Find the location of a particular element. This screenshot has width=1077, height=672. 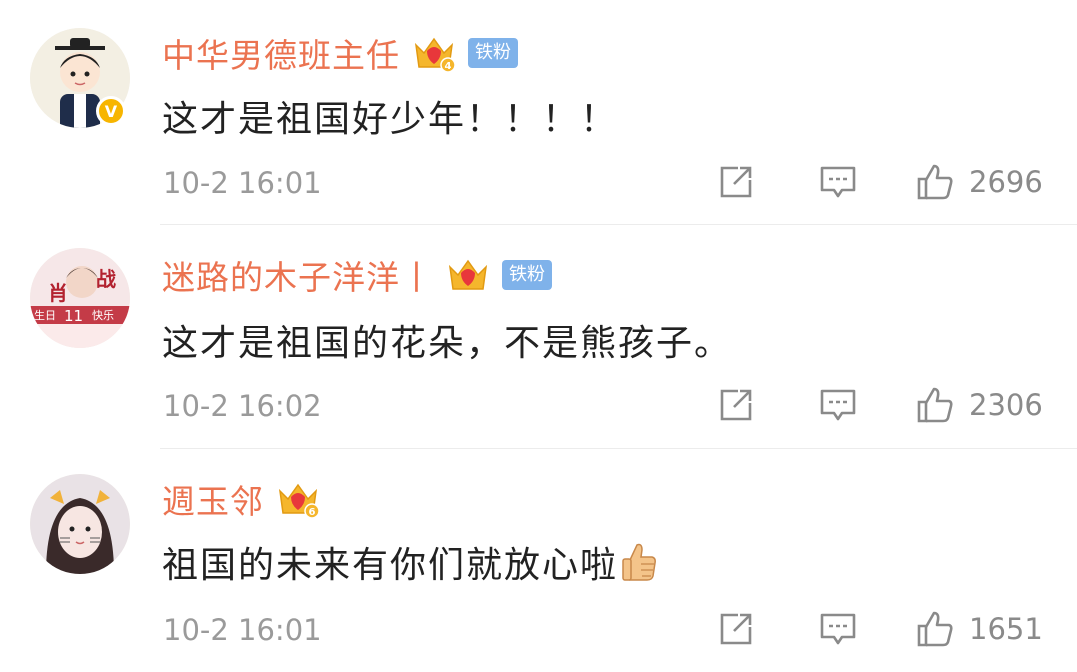

like-button: 2306 is located at coordinates (979, 405).